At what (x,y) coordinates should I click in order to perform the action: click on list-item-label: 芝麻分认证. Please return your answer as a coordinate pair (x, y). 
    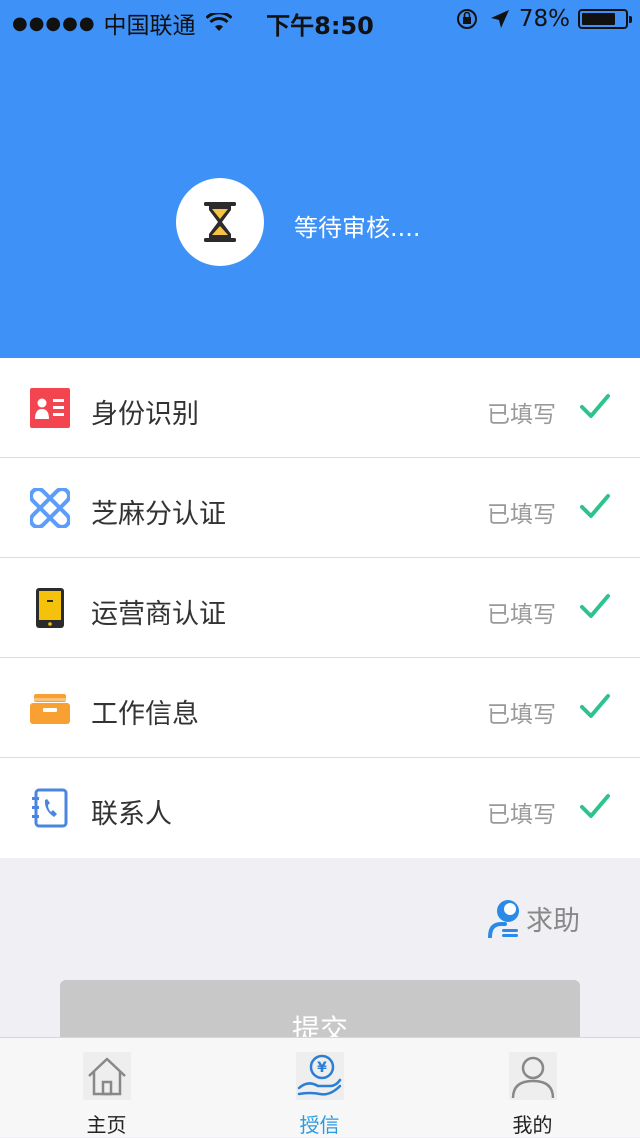
    Looking at the image, I should click on (158, 514).